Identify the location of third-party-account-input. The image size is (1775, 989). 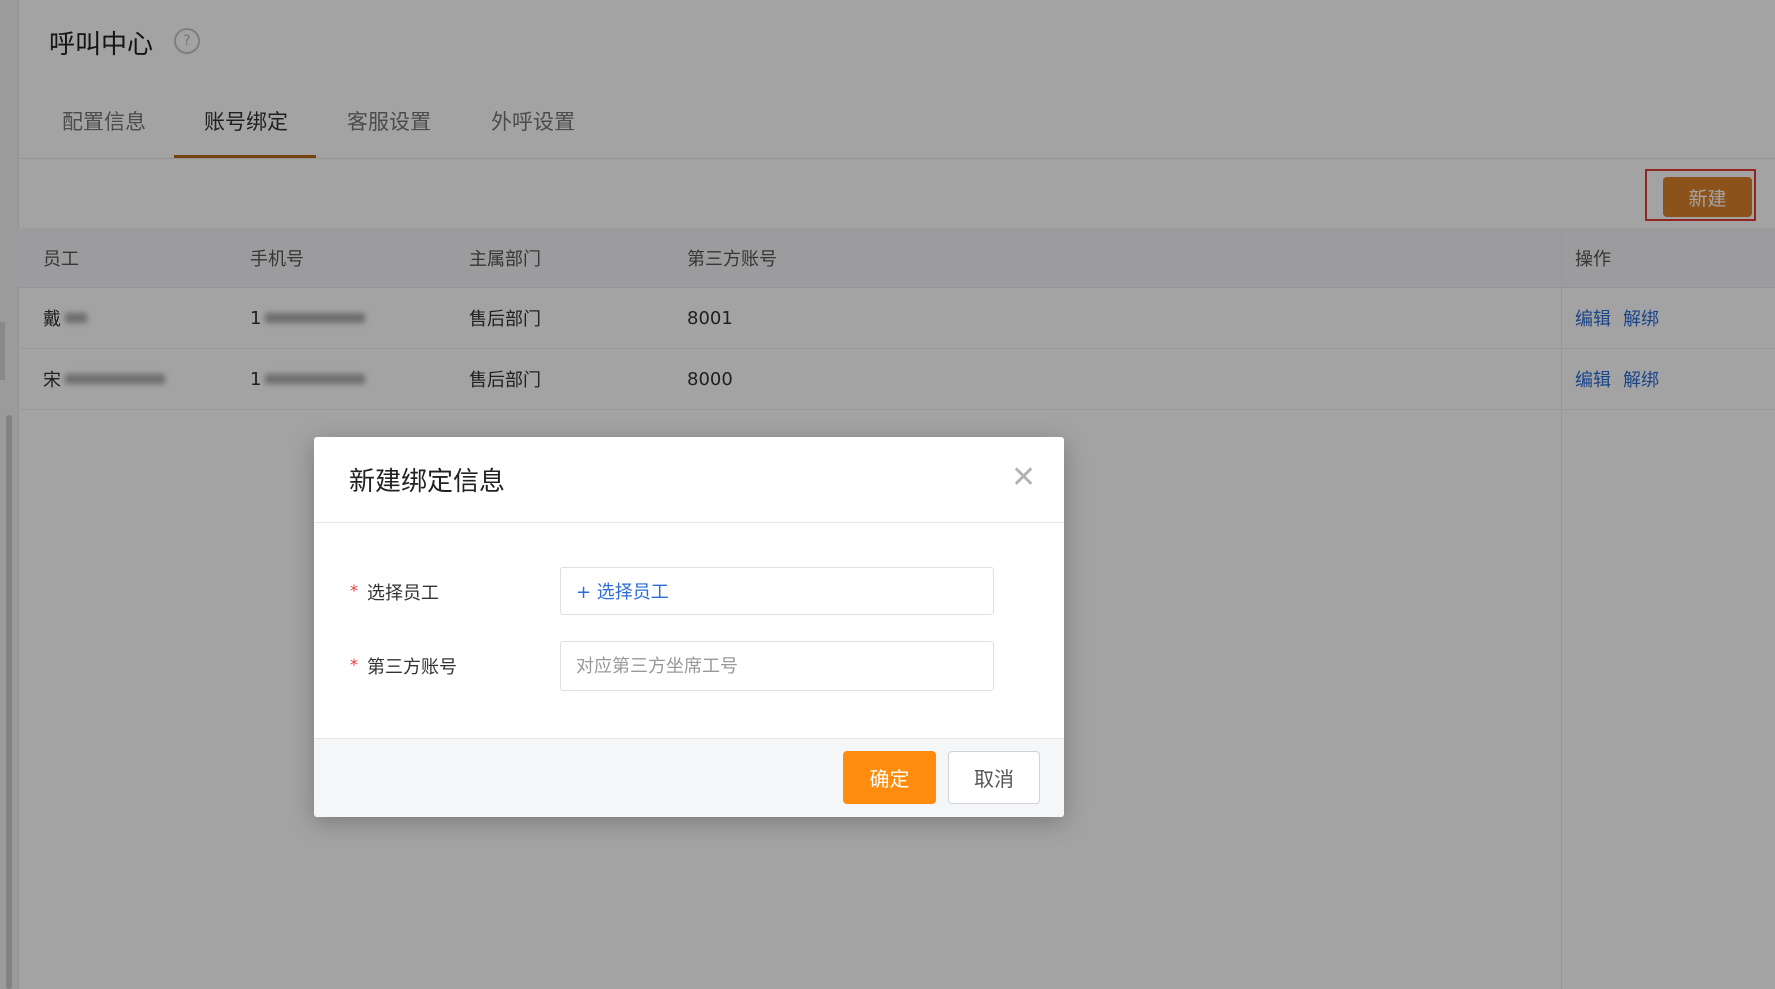
(776, 666).